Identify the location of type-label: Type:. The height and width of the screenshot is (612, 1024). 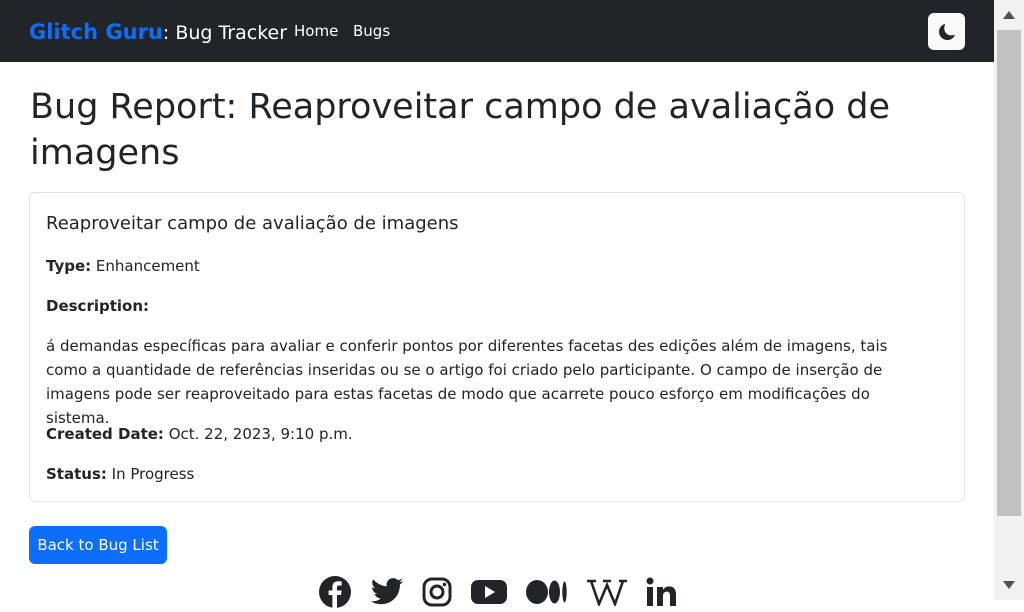
(69, 266).